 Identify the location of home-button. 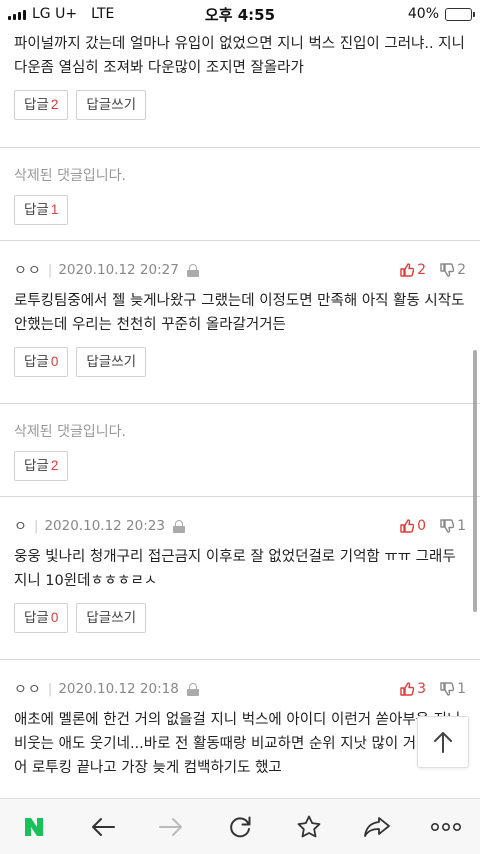
(34, 826).